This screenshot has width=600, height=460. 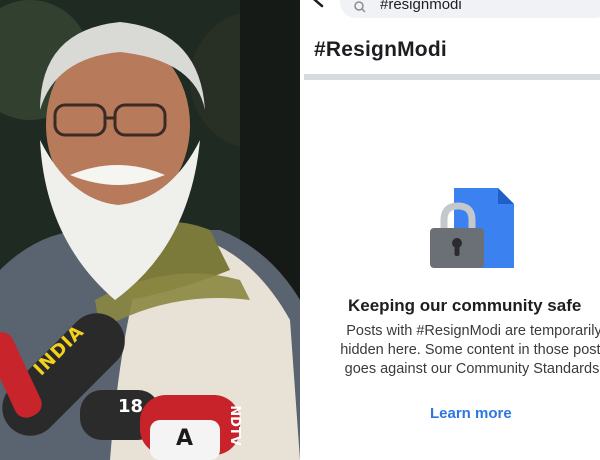 What do you see at coordinates (452, 77) in the screenshot?
I see `header-divider` at bounding box center [452, 77].